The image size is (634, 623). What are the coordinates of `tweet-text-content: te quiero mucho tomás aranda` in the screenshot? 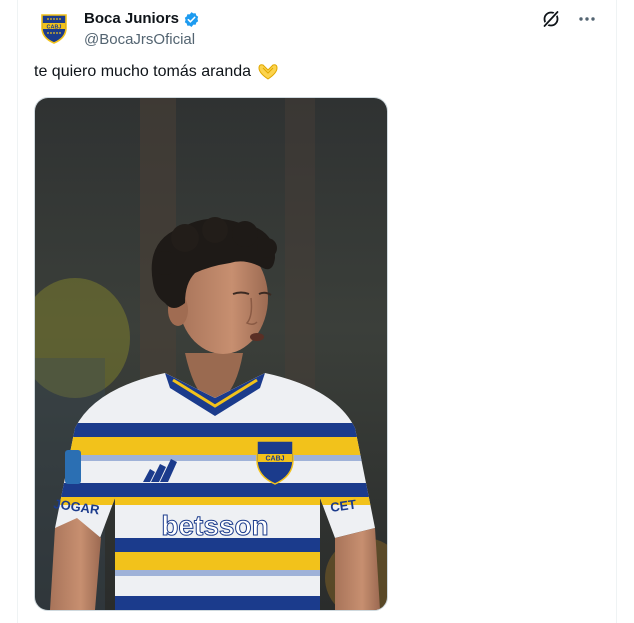 It's located at (143, 71).